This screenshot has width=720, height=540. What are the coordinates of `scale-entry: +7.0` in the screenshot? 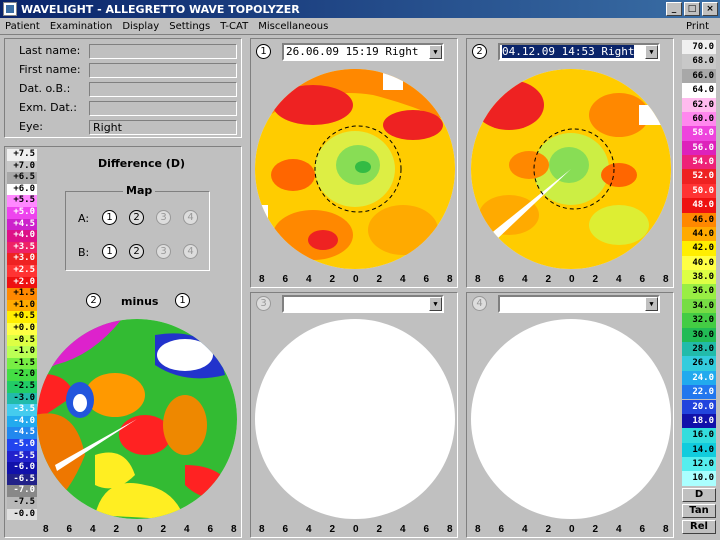 It's located at (22, 166).